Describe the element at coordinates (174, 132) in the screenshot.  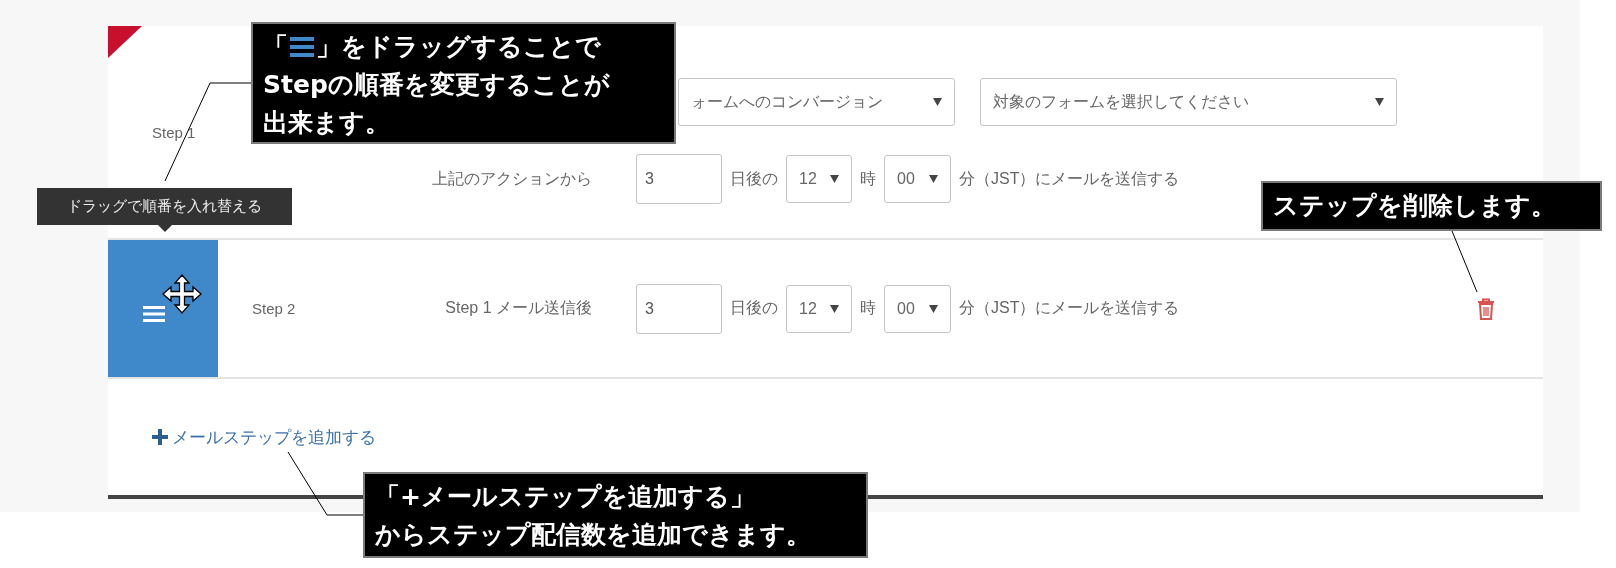
I see `step-label: Step 1` at that location.